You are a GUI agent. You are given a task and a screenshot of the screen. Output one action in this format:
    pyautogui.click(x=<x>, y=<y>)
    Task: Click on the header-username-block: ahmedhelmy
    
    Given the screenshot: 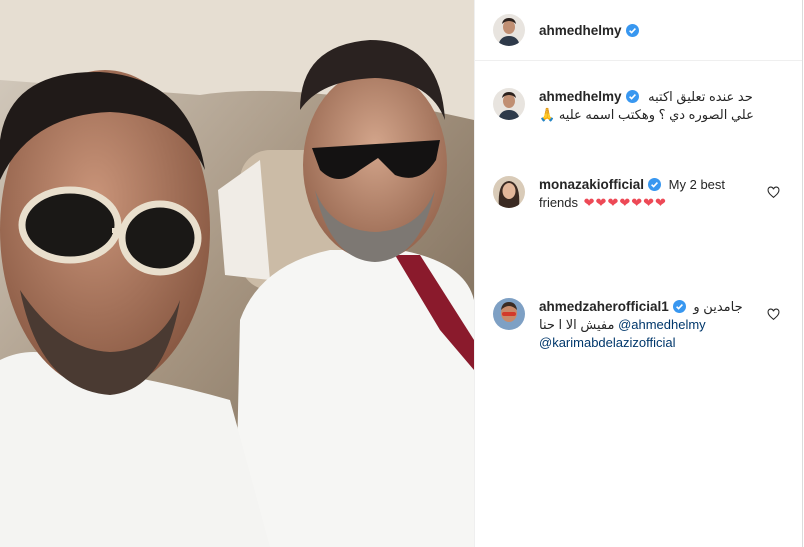 What is the action you would take?
    pyautogui.click(x=589, y=30)
    